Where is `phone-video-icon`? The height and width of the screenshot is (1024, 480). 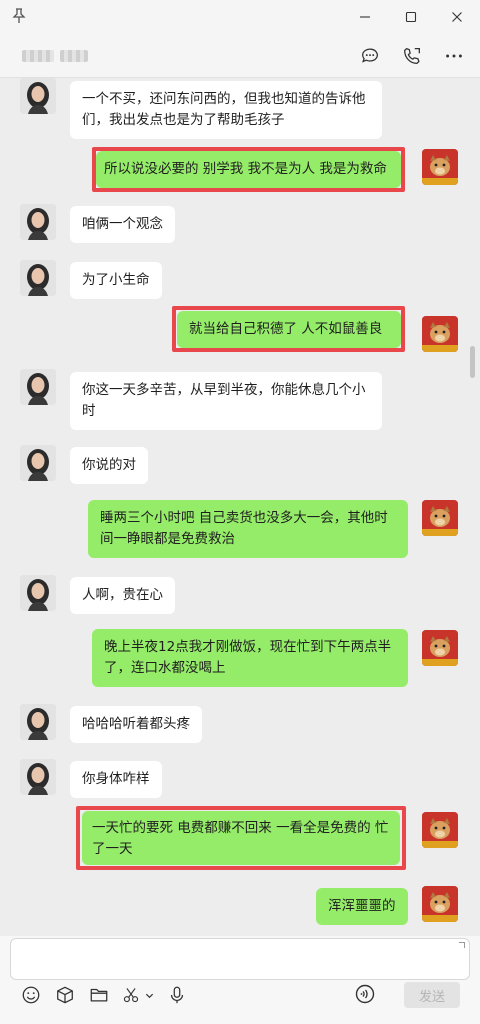
phone-video-icon is located at coordinates (412, 56).